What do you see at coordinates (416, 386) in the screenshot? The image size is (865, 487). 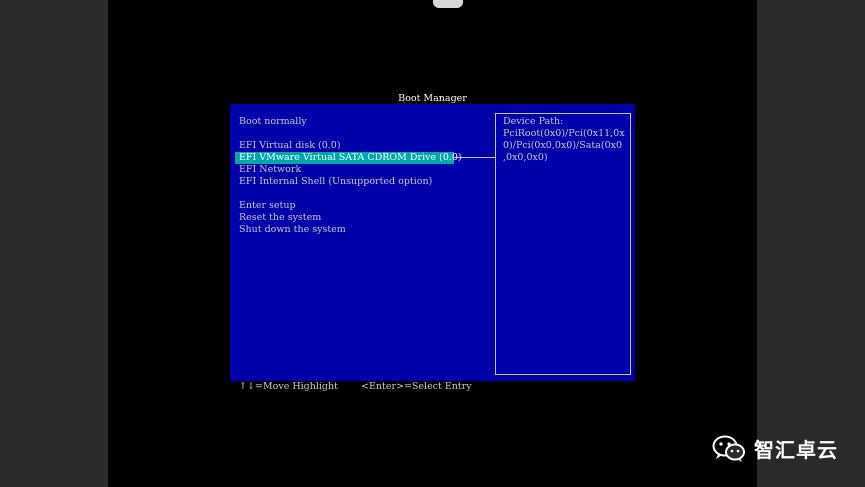 I see `footer-select-hint: <Enter>=Select Entry` at bounding box center [416, 386].